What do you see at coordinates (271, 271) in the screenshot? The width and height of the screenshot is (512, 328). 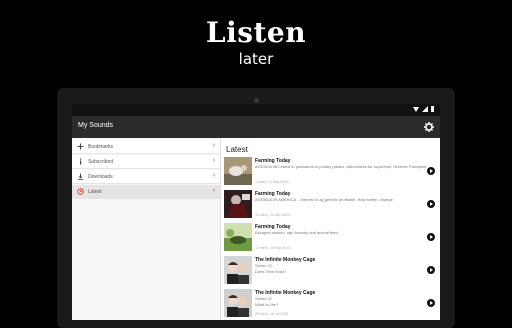 I see `episode-description: Does Time Exist?` at bounding box center [271, 271].